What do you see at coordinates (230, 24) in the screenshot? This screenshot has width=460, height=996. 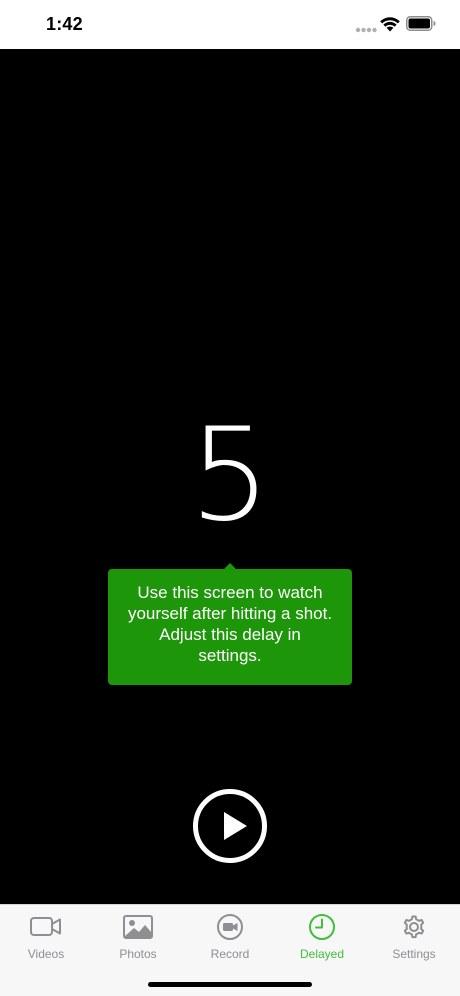 I see `status-bar: 1:42` at bounding box center [230, 24].